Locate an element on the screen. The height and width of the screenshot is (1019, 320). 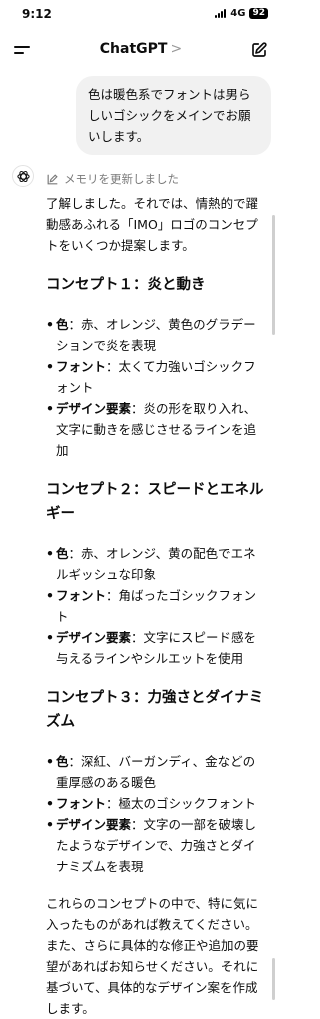
memory-updated-notice: メモリを更新しました is located at coordinates (112, 179).